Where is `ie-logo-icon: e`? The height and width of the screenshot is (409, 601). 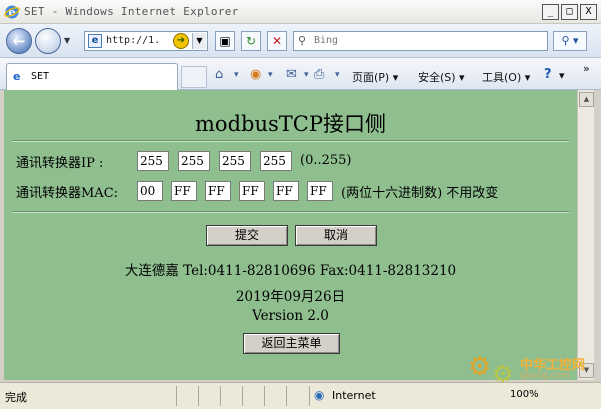 ie-logo-icon: e is located at coordinates (12, 12).